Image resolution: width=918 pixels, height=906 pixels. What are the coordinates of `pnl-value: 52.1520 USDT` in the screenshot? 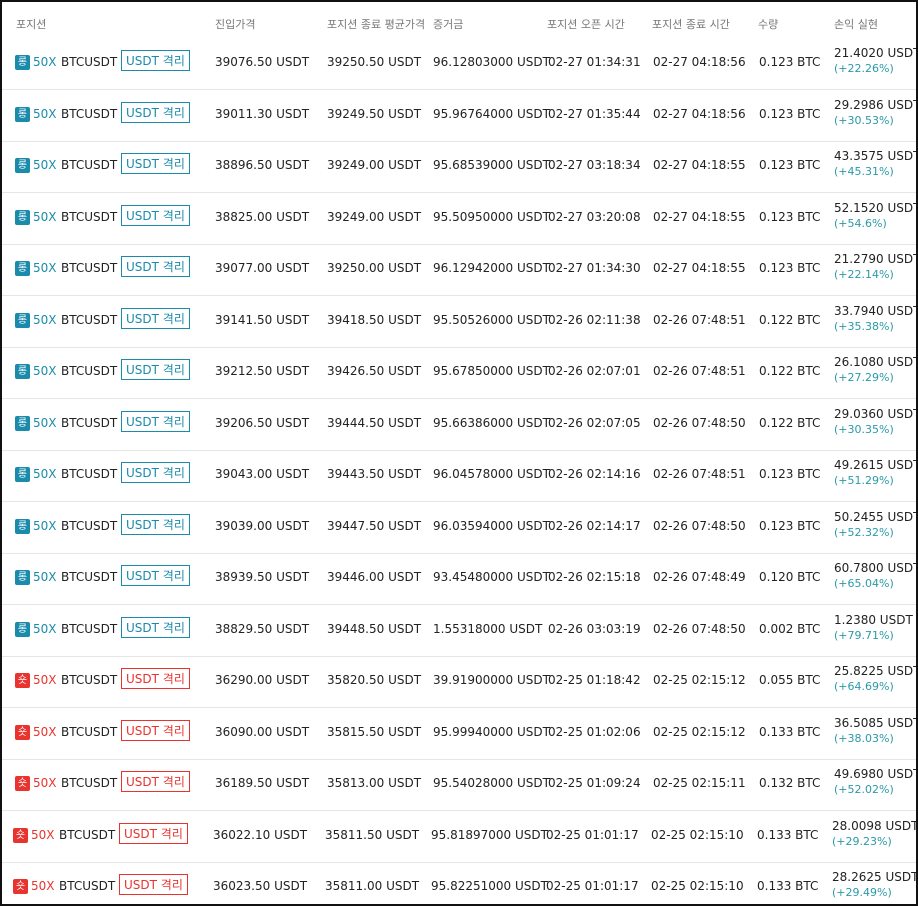 It's located at (876, 207).